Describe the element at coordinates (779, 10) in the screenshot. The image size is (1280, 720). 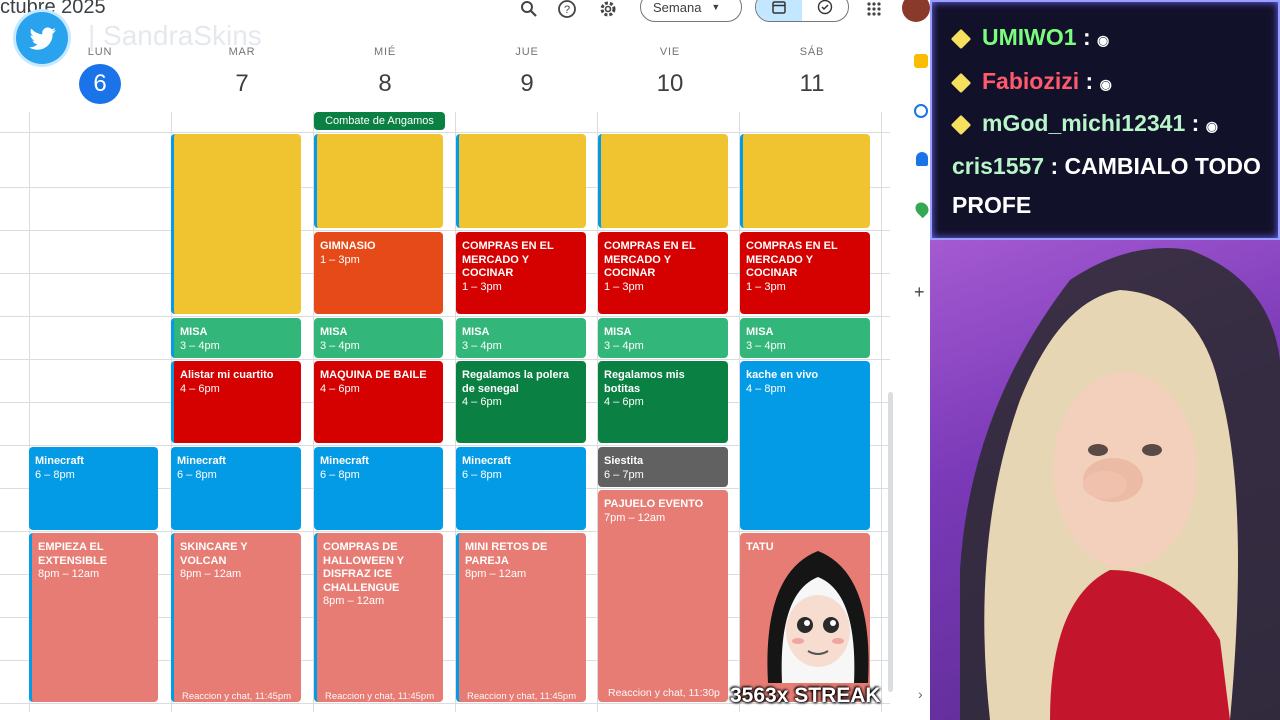
I see `calendar-view-icon` at that location.